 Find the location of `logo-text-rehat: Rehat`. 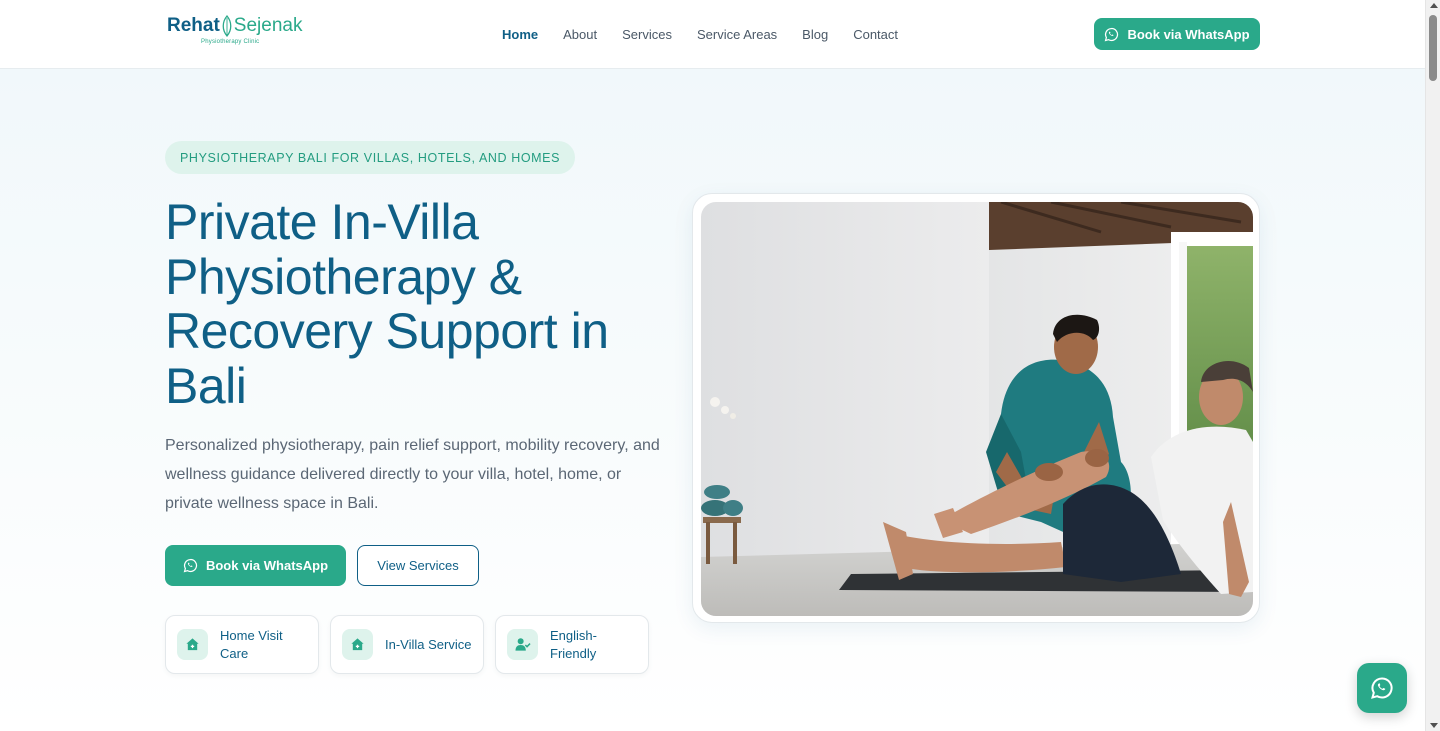

logo-text-rehat: Rehat is located at coordinates (193, 25).